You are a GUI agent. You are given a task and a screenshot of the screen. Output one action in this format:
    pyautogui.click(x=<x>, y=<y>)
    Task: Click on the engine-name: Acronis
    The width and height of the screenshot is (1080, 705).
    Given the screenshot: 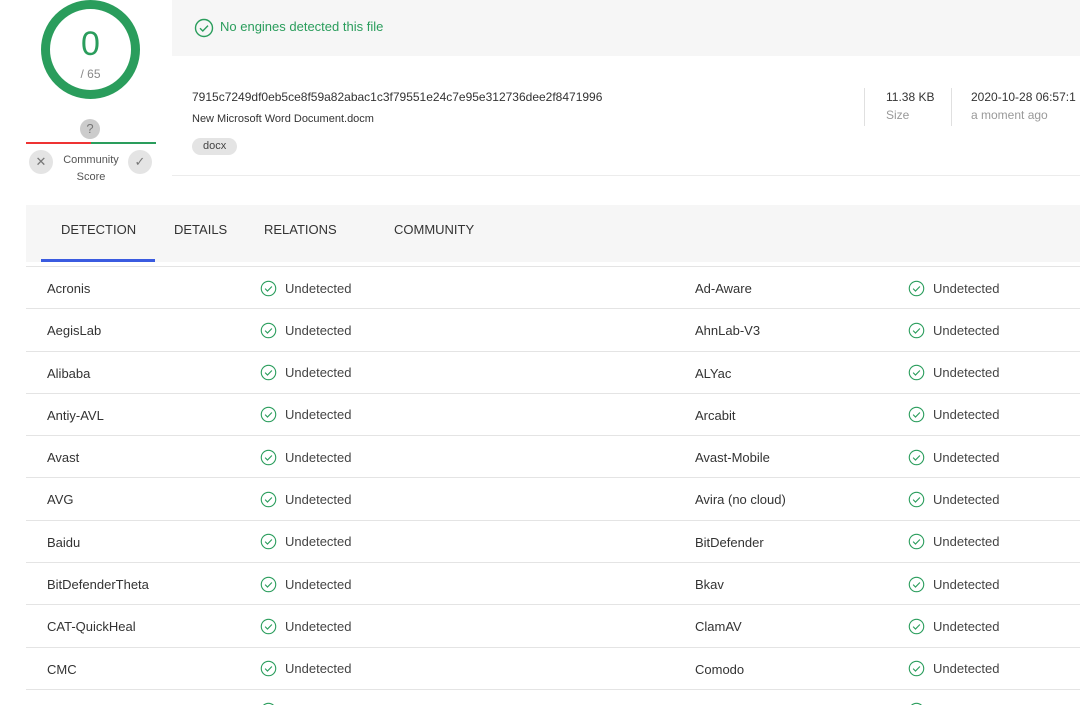 What is the action you would take?
    pyautogui.click(x=69, y=288)
    